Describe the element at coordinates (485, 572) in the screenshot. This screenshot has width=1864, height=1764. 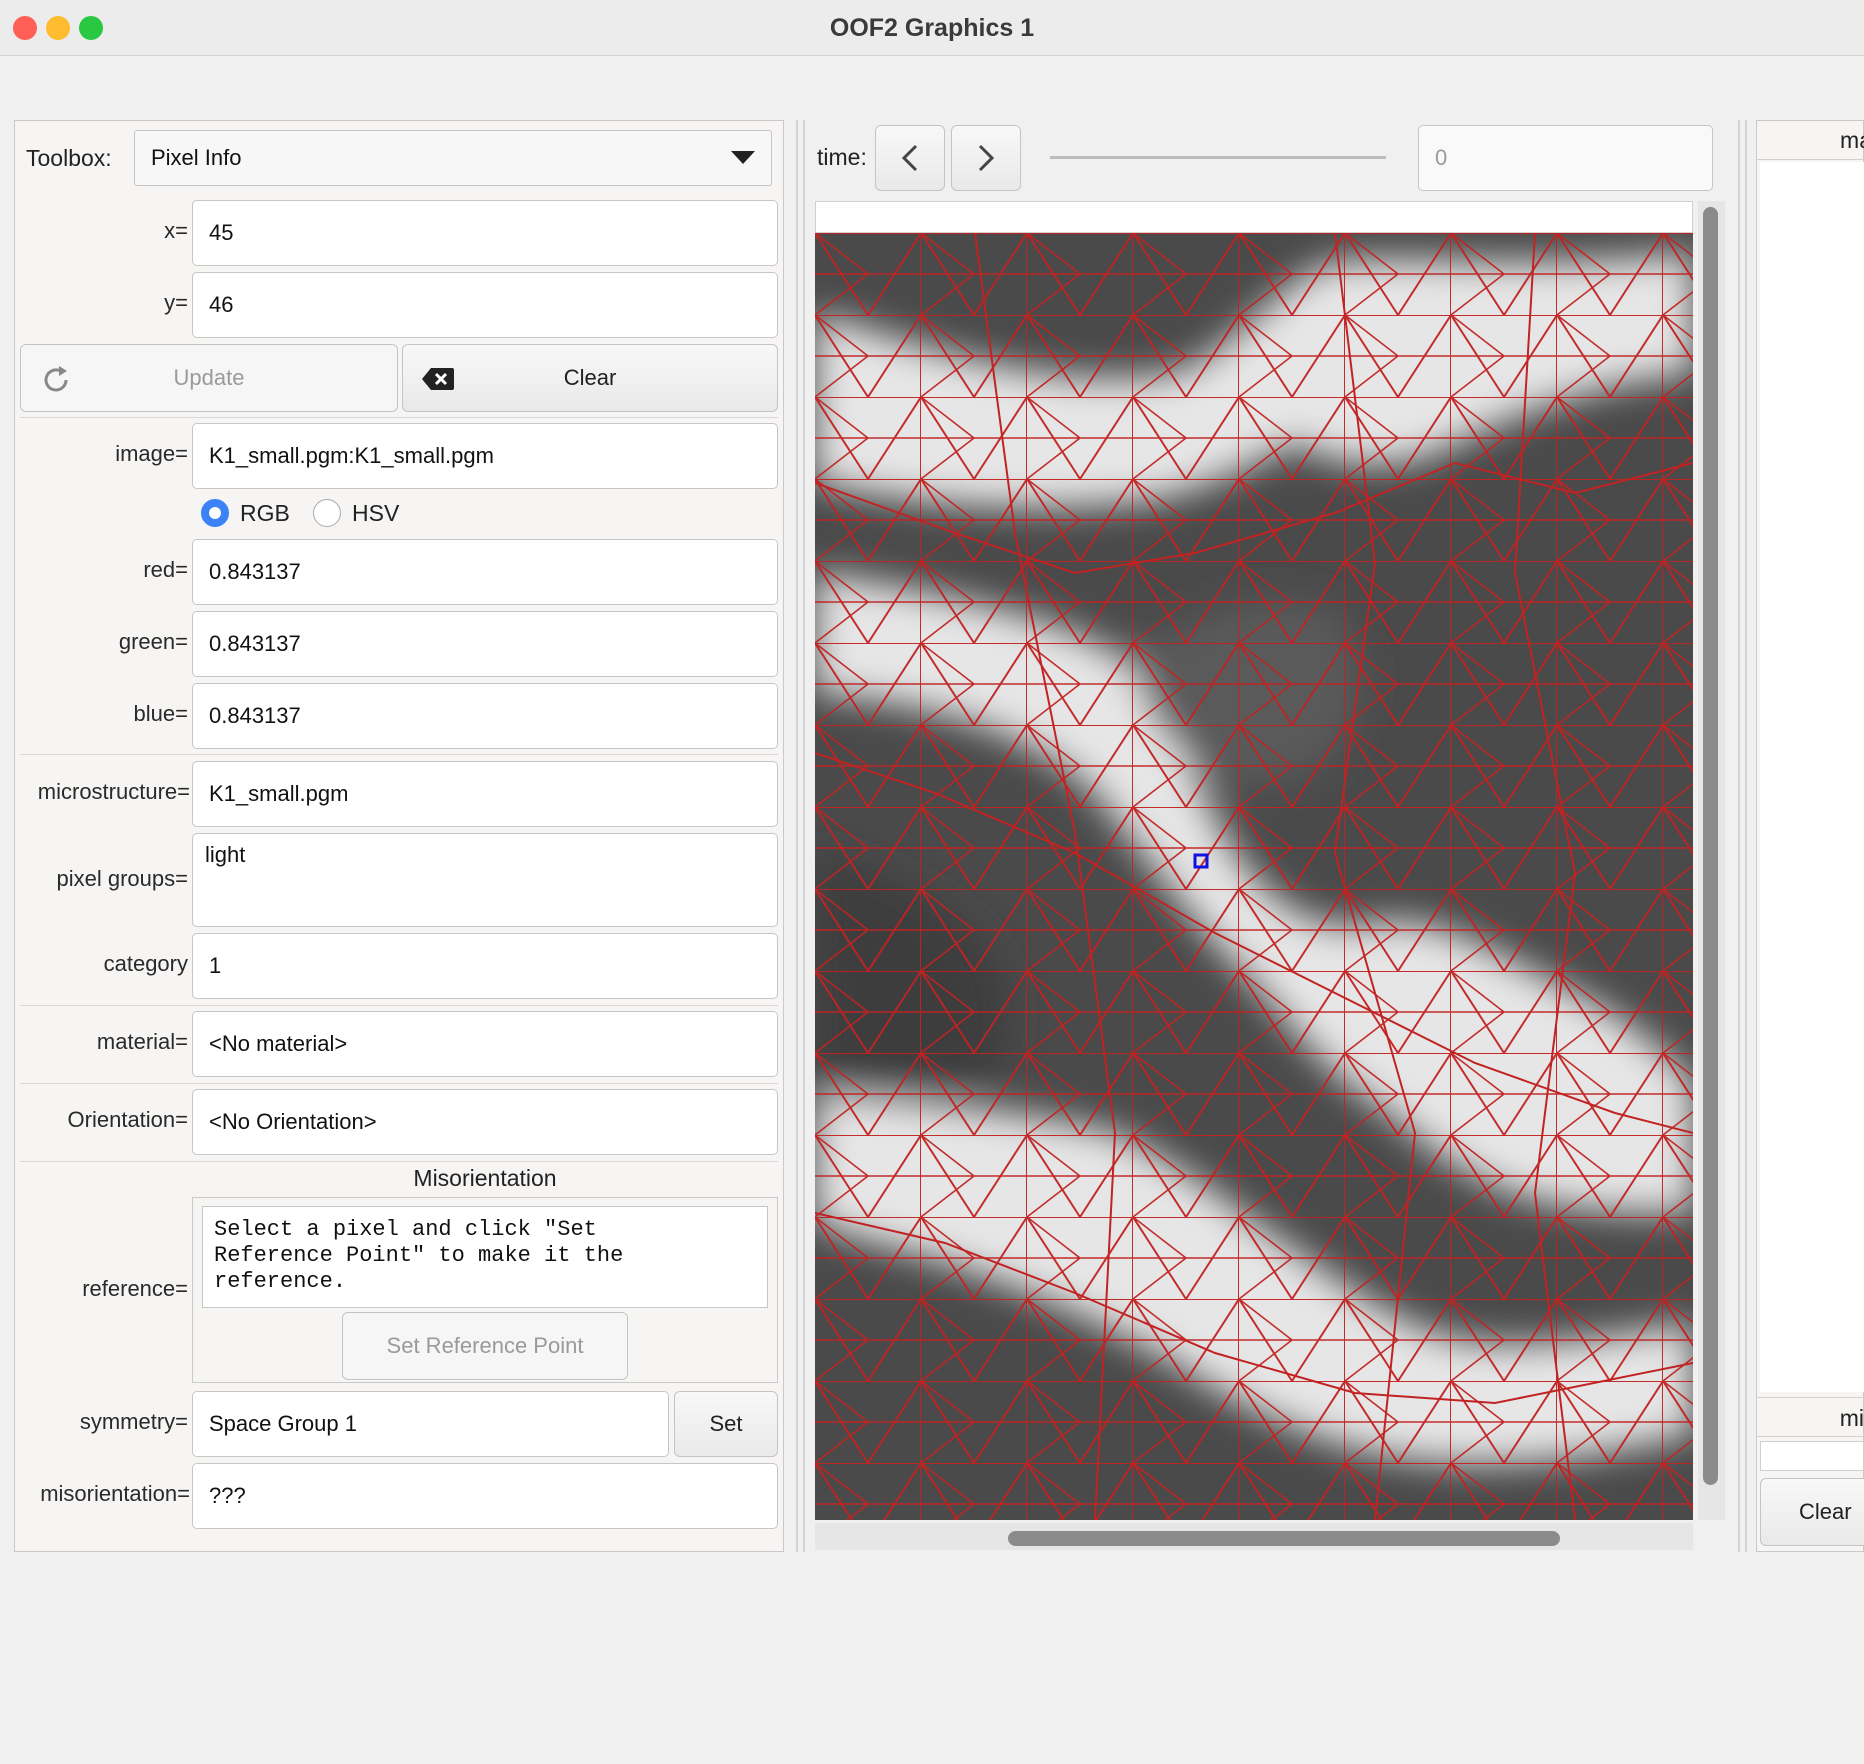
I see `red-field: 0.843137` at that location.